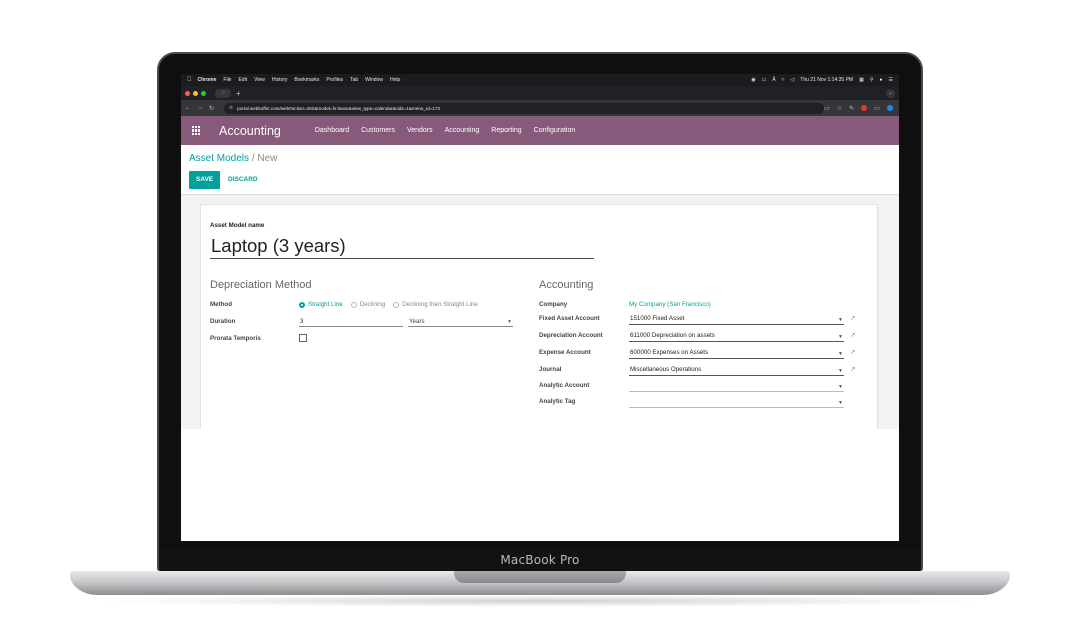 The height and width of the screenshot is (630, 1080). I want to click on new-tab-button: +, so click(238, 93).